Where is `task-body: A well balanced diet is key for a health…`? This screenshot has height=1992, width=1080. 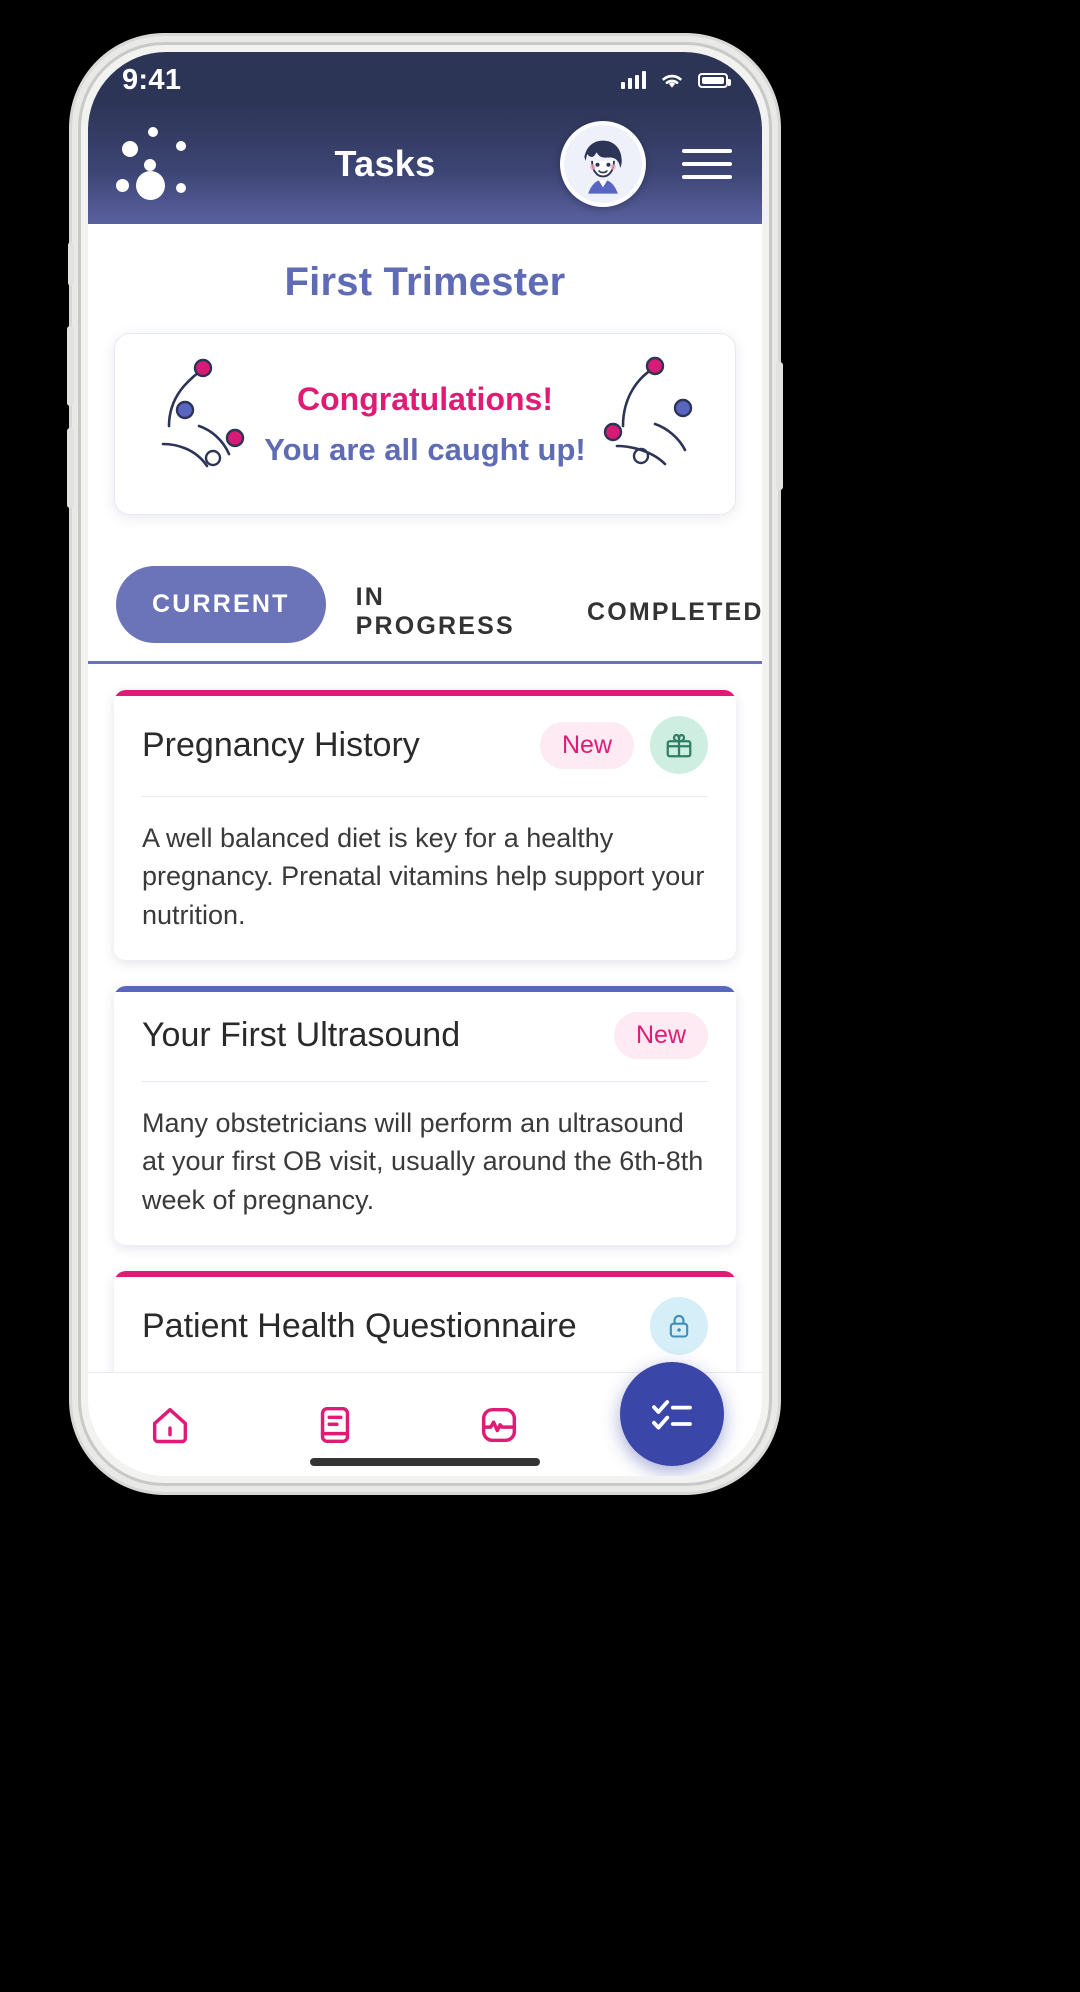 task-body: A well balanced diet is key for a health… is located at coordinates (423, 876).